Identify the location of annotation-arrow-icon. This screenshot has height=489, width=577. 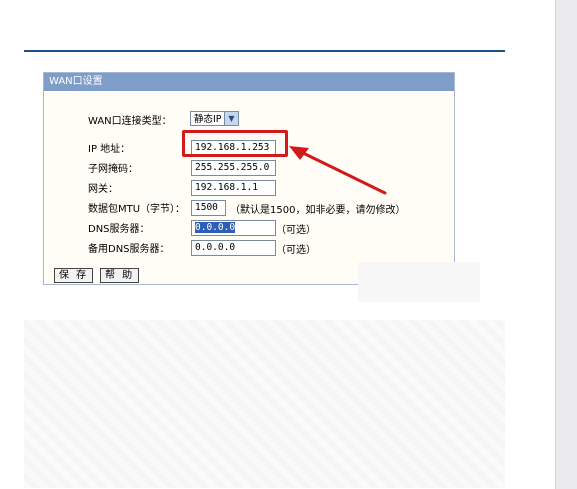
(338, 170).